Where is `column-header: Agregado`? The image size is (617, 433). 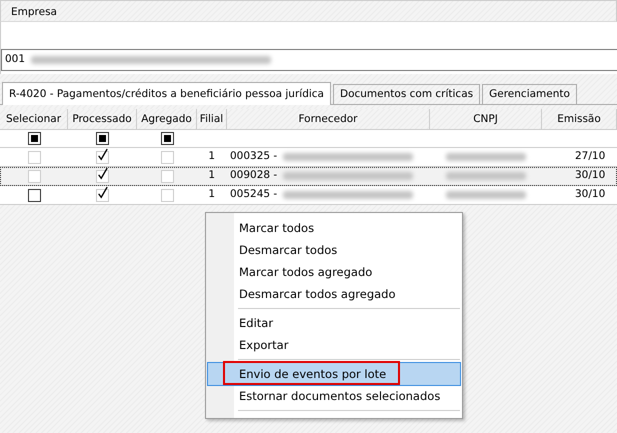 column-header: Agregado is located at coordinates (166, 119).